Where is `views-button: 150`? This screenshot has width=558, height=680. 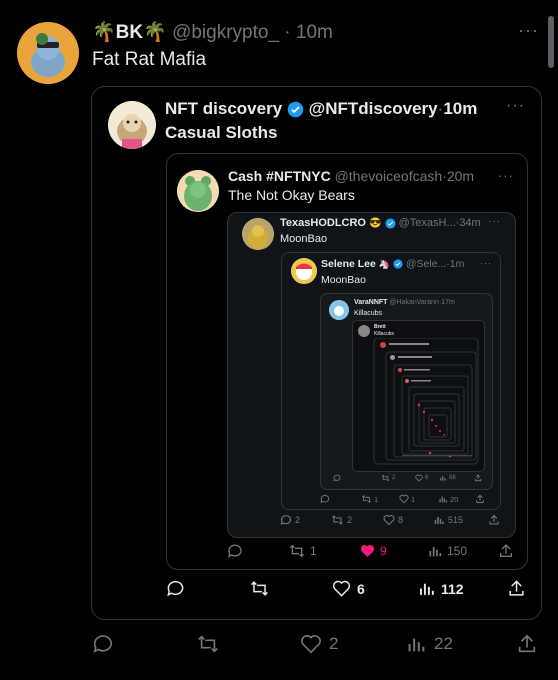 views-button: 150 is located at coordinates (447, 551).